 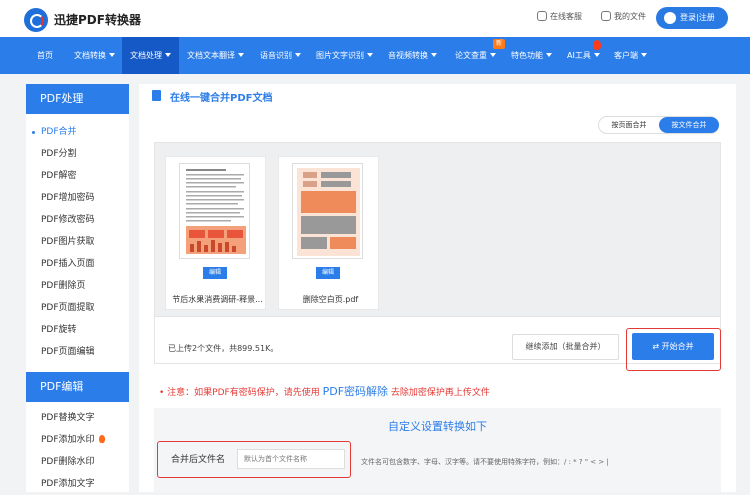 What do you see at coordinates (77, 220) in the screenshot?
I see `sidebar-item-pdf-change-password: PDF修改密码` at bounding box center [77, 220].